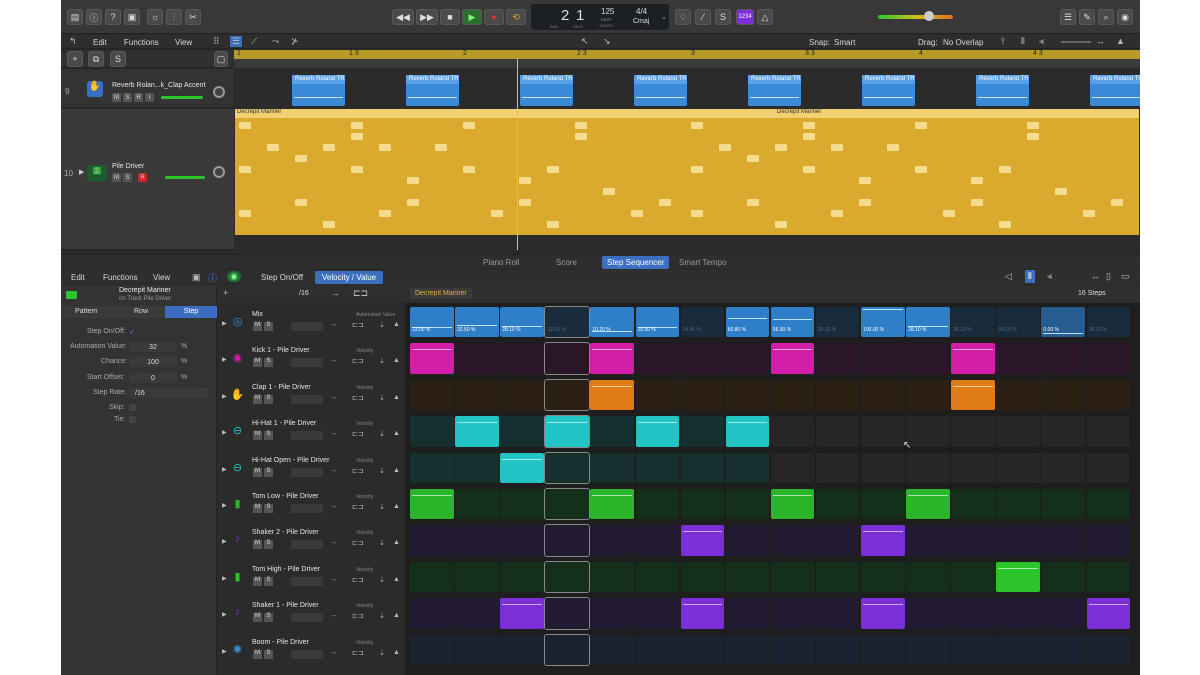 The width and height of the screenshot is (1200, 675). What do you see at coordinates (219, 92) in the screenshot?
I see `pan-knob` at bounding box center [219, 92].